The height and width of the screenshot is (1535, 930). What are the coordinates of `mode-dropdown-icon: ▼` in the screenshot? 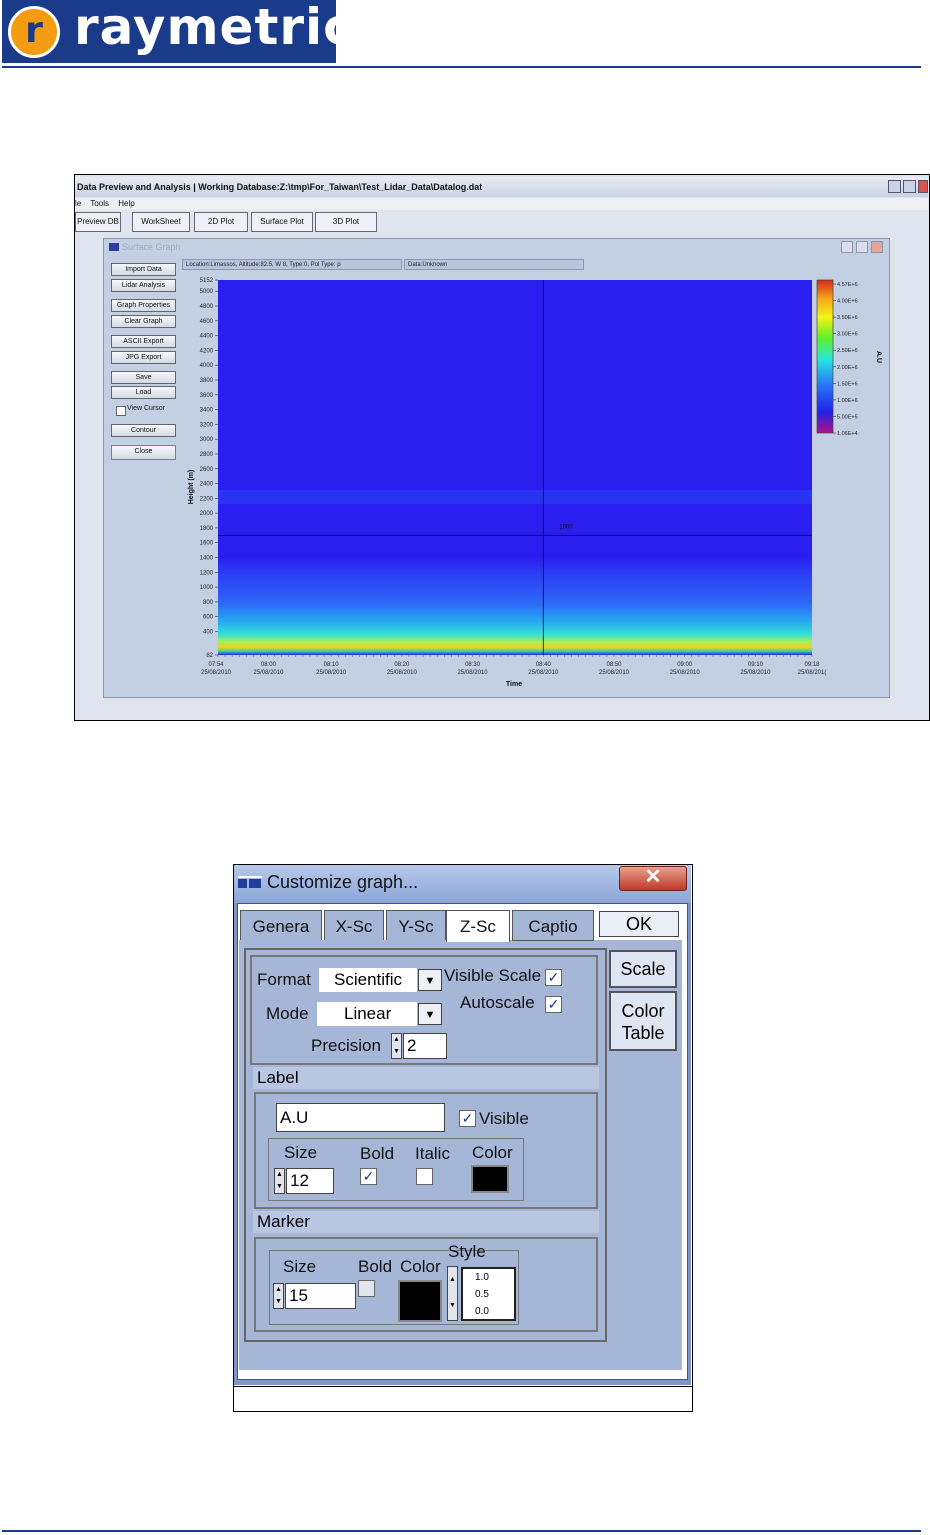 It's located at (430, 1014).